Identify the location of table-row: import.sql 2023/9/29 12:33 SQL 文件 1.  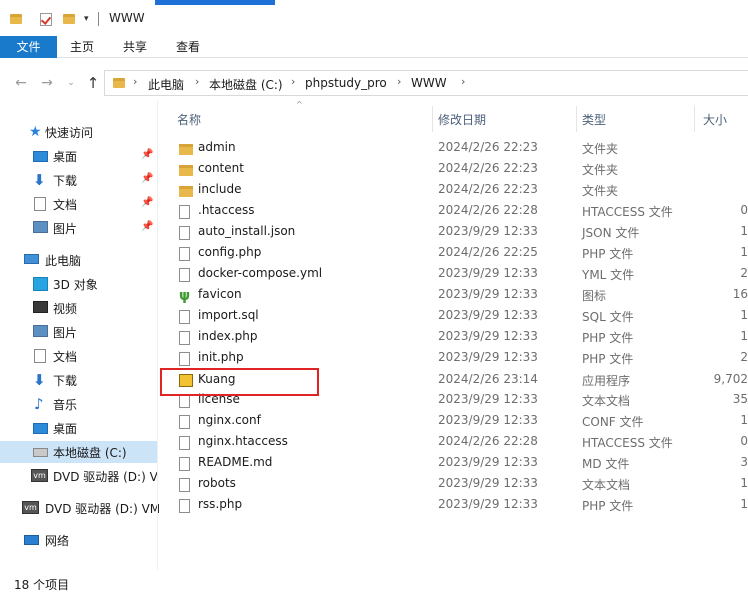
(458, 316).